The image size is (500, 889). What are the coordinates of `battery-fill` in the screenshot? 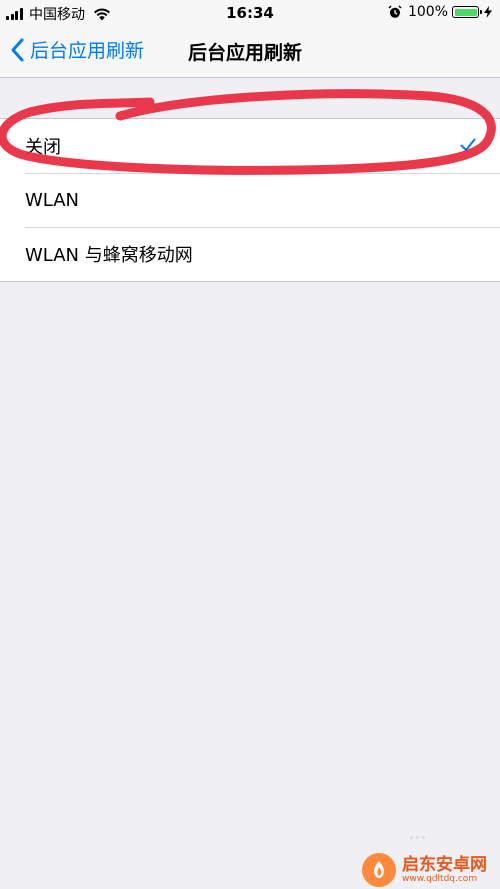 It's located at (465, 12).